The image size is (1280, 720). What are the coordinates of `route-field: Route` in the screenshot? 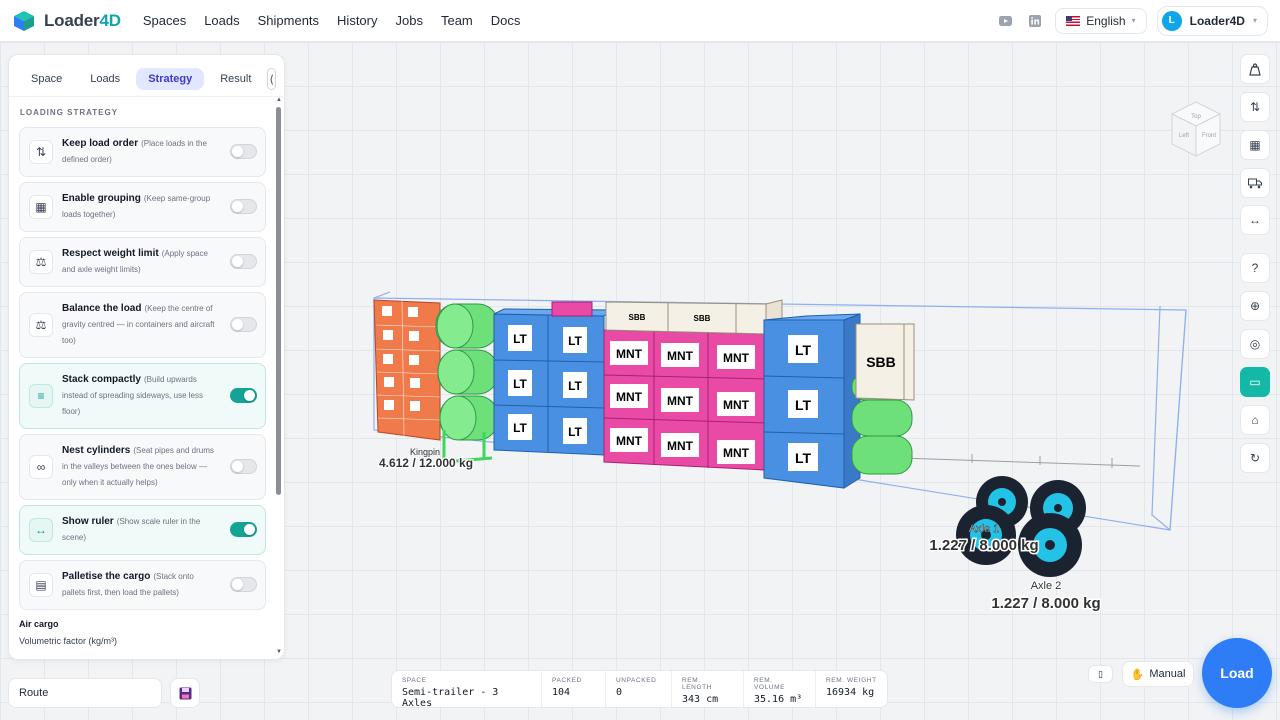 It's located at (85, 693).